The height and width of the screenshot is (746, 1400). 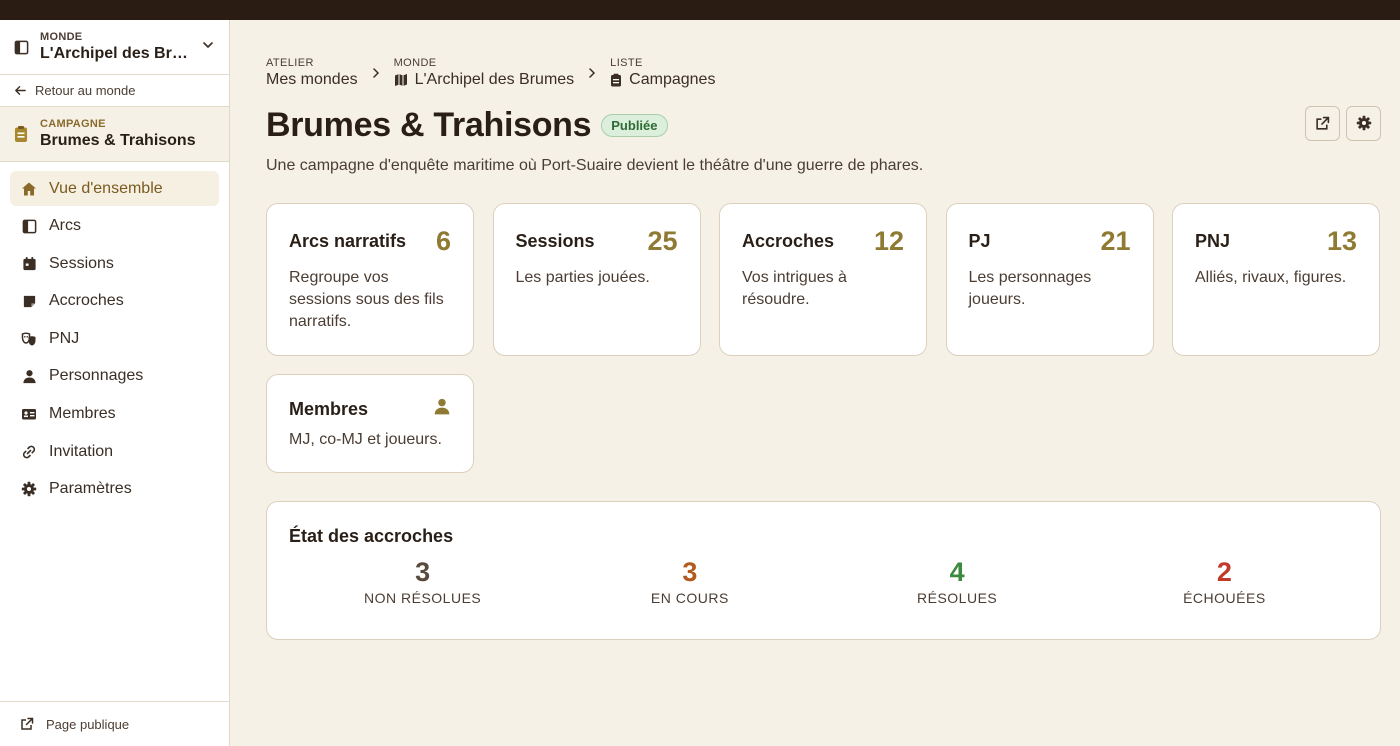 I want to click on breadcrumb-label: MONDE, so click(x=415, y=63).